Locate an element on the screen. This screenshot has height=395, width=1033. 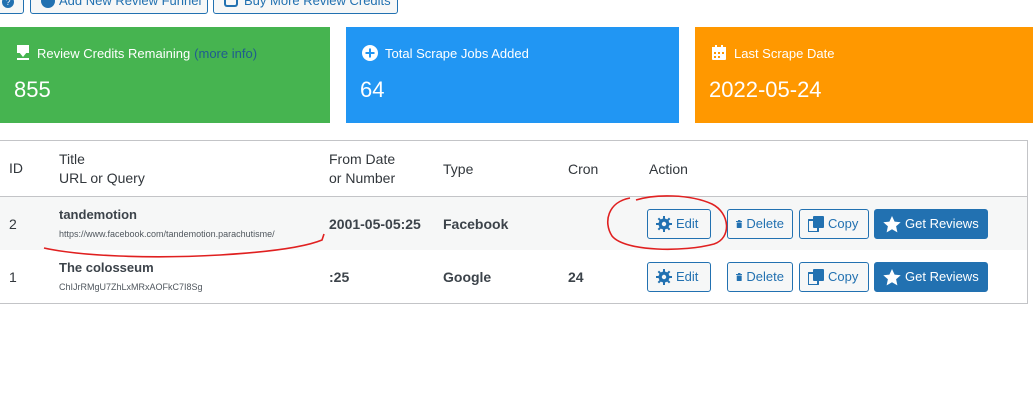
more-info-link: (more info) is located at coordinates (225, 53).